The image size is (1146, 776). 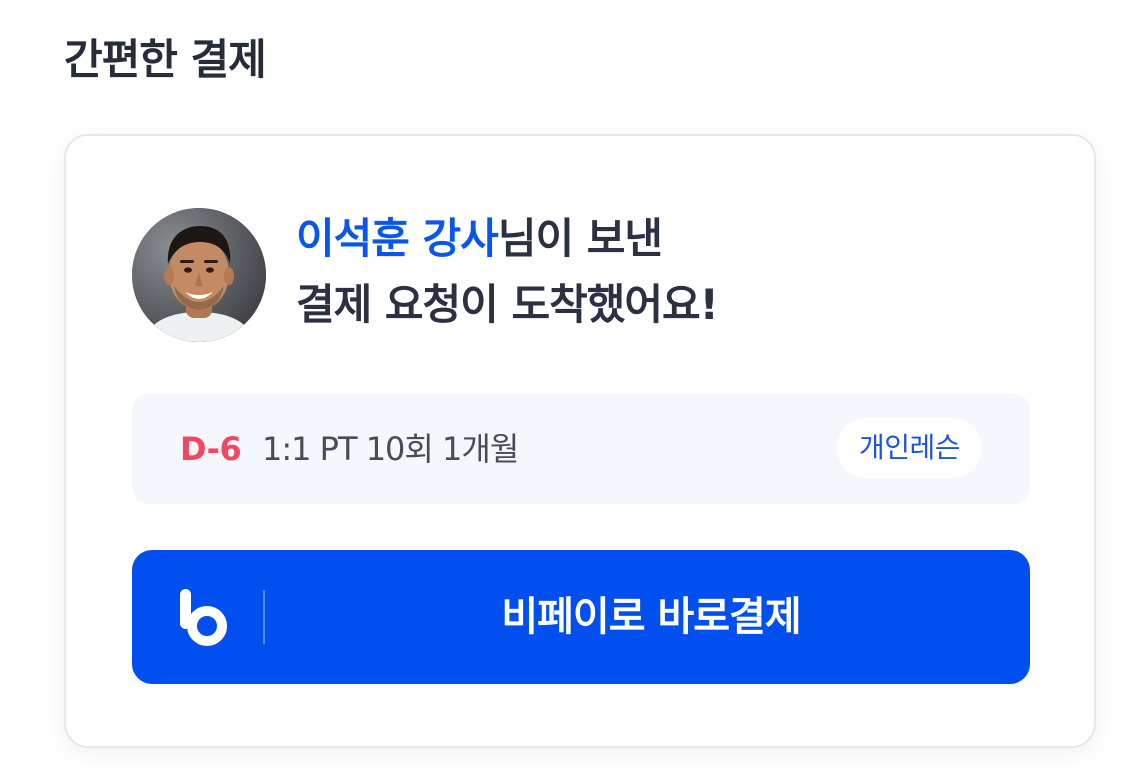 I want to click on pay-button-label: 비페이로 바로결제, so click(x=651, y=617).